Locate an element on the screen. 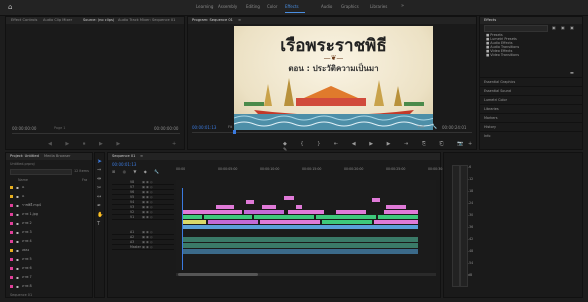 Image resolution: width=588 pixels, height=302 pixels. tab-media-browser: Media Browser is located at coordinates (57, 156).